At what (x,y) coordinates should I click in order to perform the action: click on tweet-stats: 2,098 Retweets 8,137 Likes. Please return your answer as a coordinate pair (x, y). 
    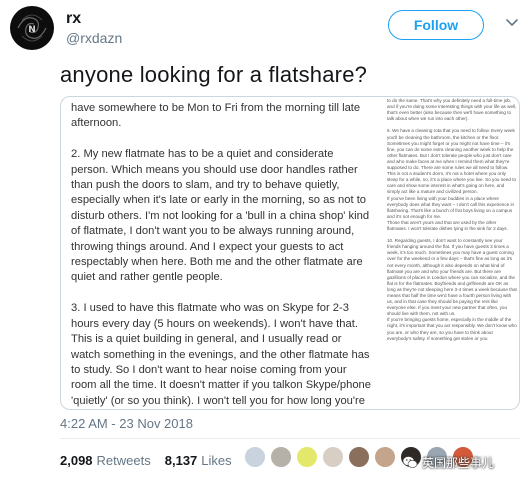
    Looking at the image, I should click on (153, 460).